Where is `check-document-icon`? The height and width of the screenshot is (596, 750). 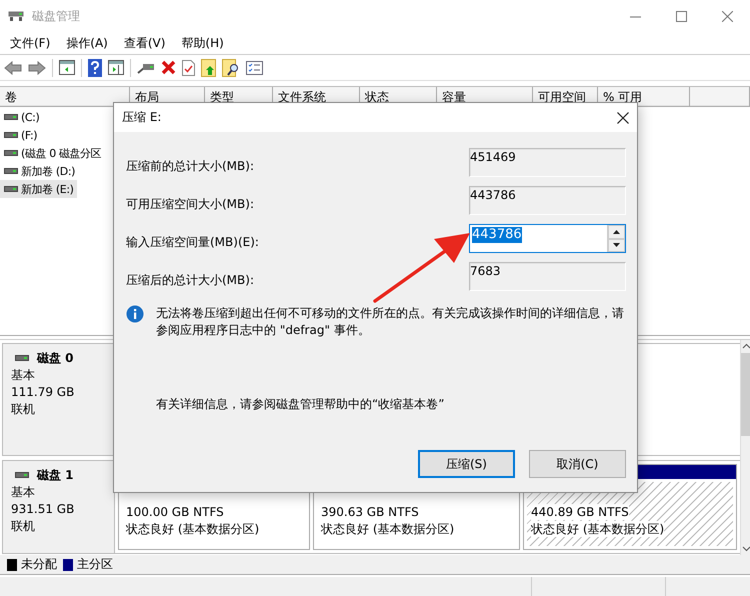
check-document-icon is located at coordinates (188, 68).